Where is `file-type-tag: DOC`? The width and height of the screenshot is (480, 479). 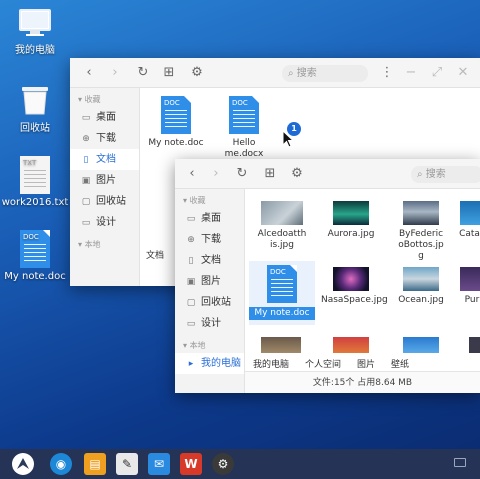 file-type-tag: DOC is located at coordinates (31, 237).